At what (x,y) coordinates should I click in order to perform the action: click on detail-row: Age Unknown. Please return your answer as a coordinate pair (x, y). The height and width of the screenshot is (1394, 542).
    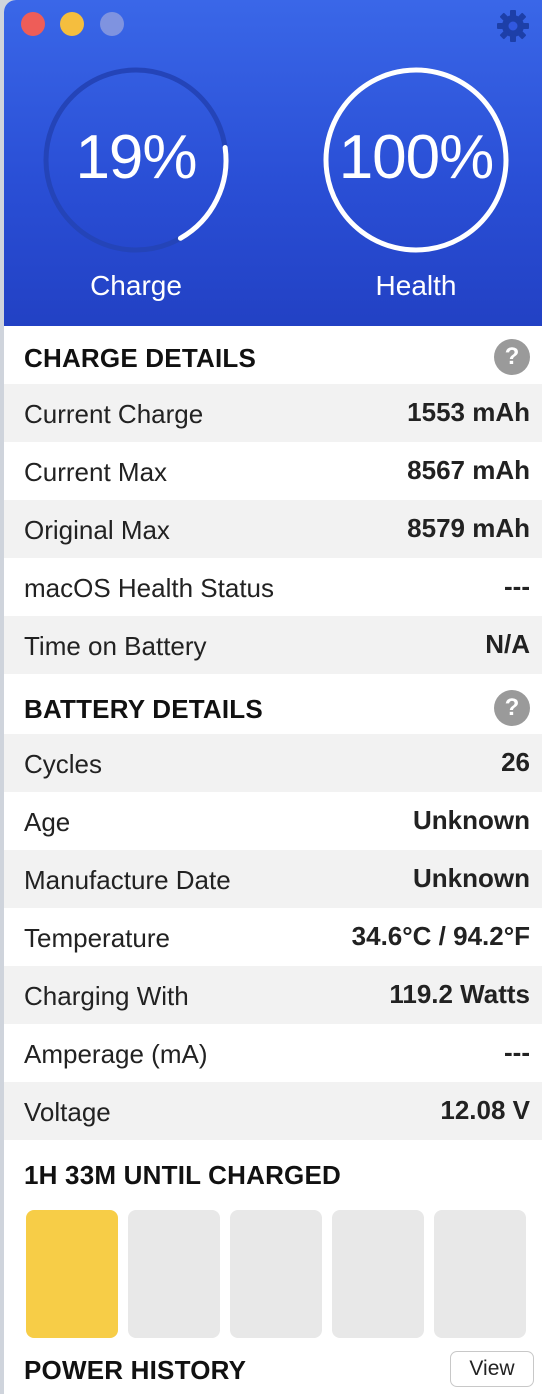
    Looking at the image, I should click on (273, 821).